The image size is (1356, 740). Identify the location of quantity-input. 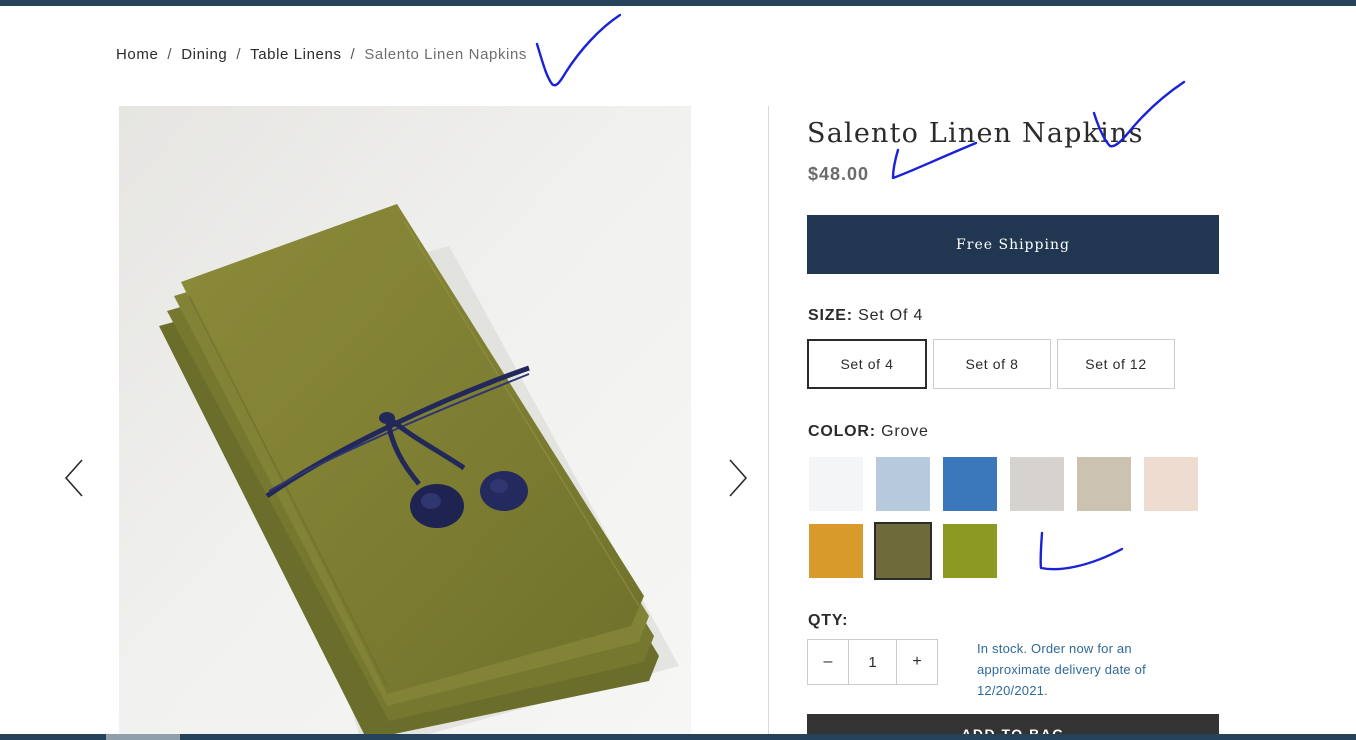
(872, 662).